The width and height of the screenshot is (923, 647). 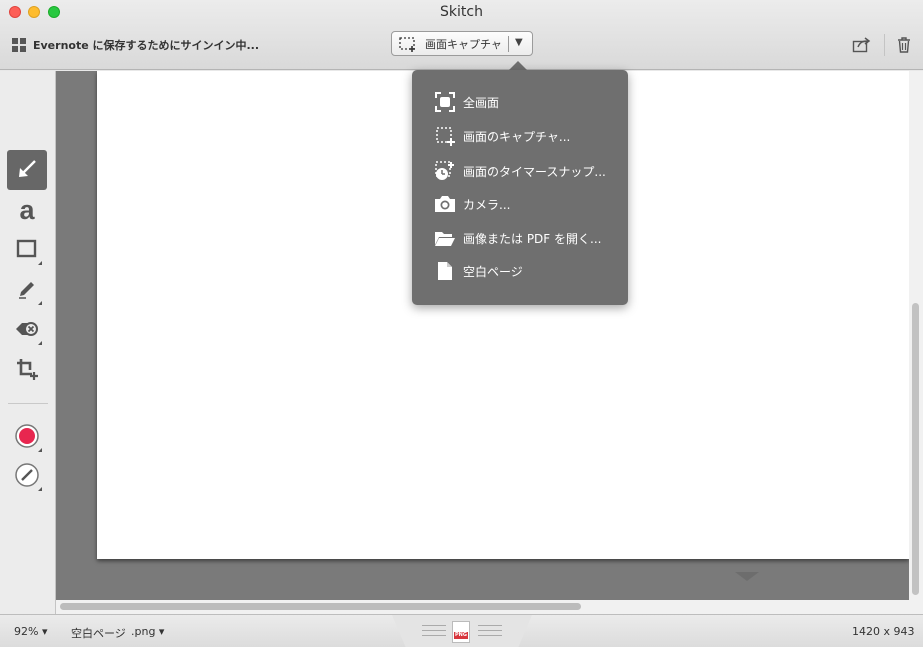 I want to click on stamp-tool, so click(x=27, y=330).